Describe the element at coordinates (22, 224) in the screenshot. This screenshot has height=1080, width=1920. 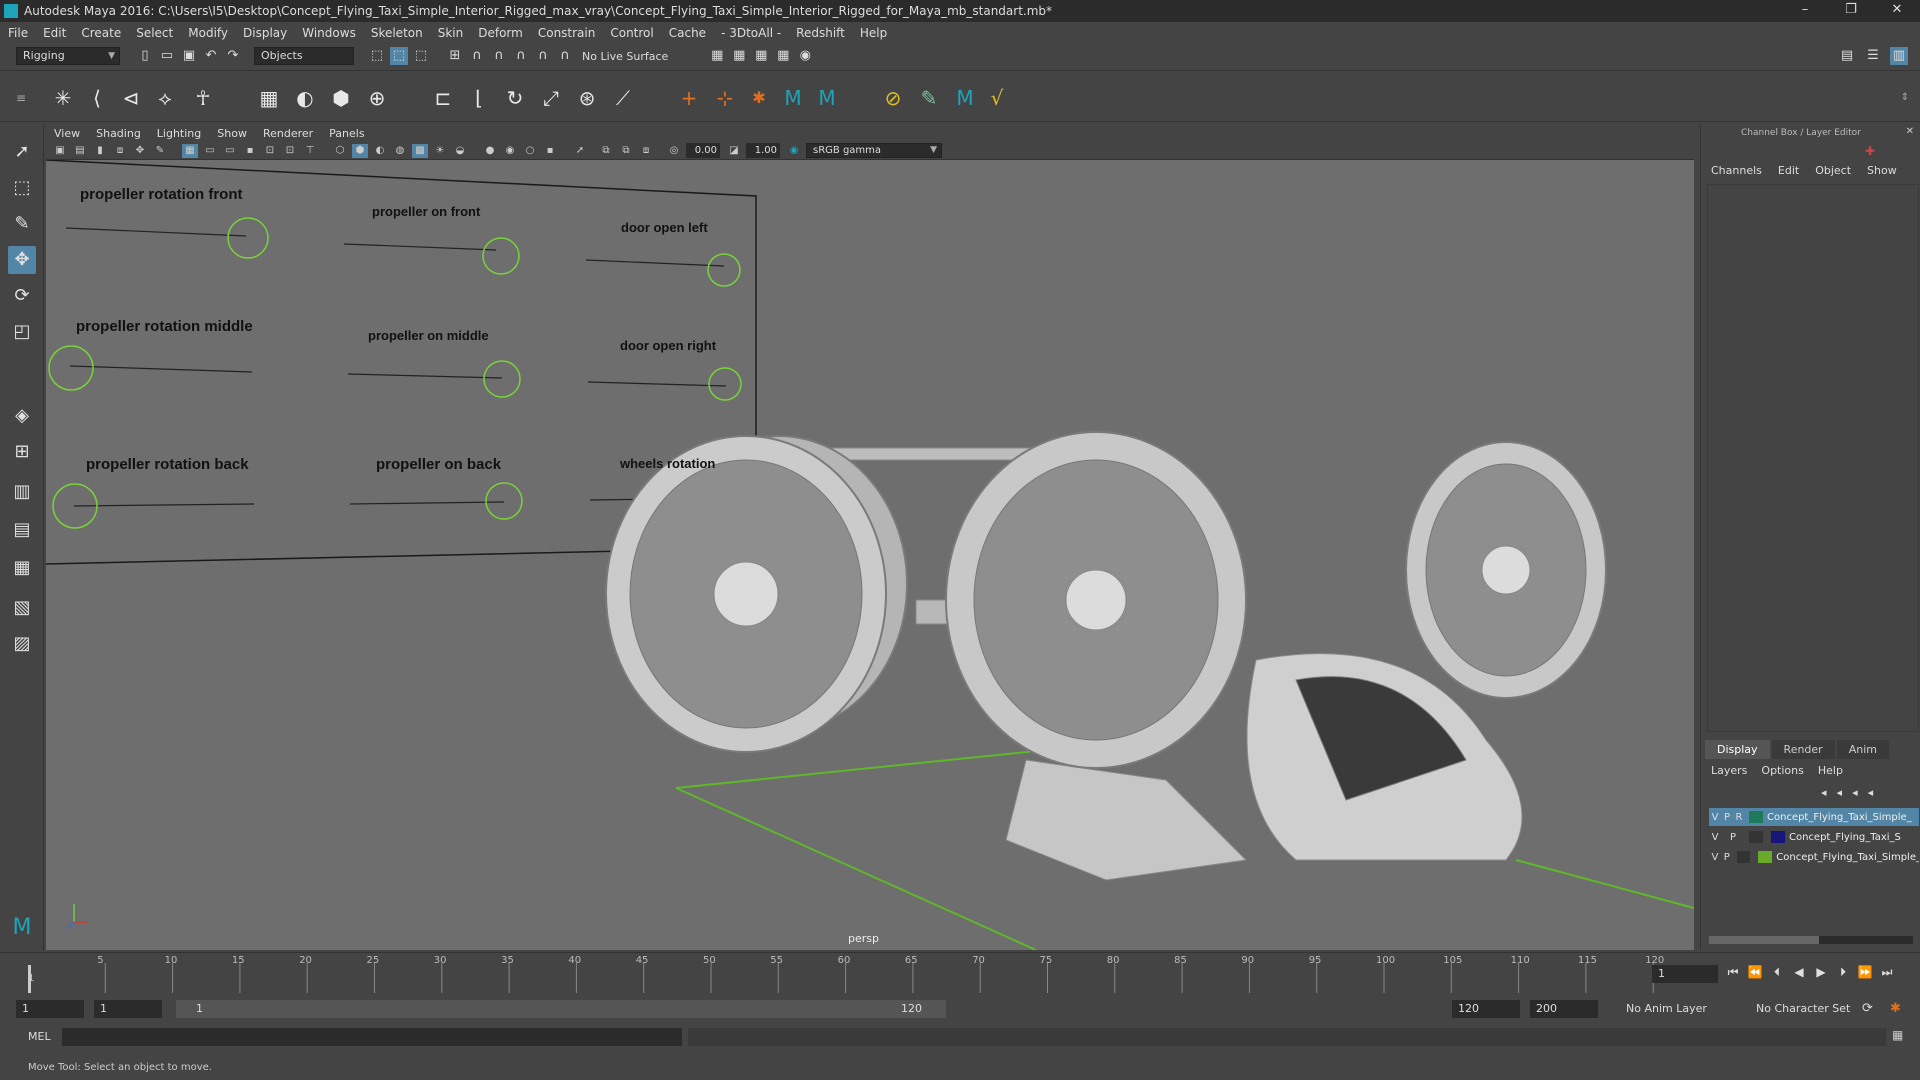
I see `paint-select-icon: ✎` at that location.